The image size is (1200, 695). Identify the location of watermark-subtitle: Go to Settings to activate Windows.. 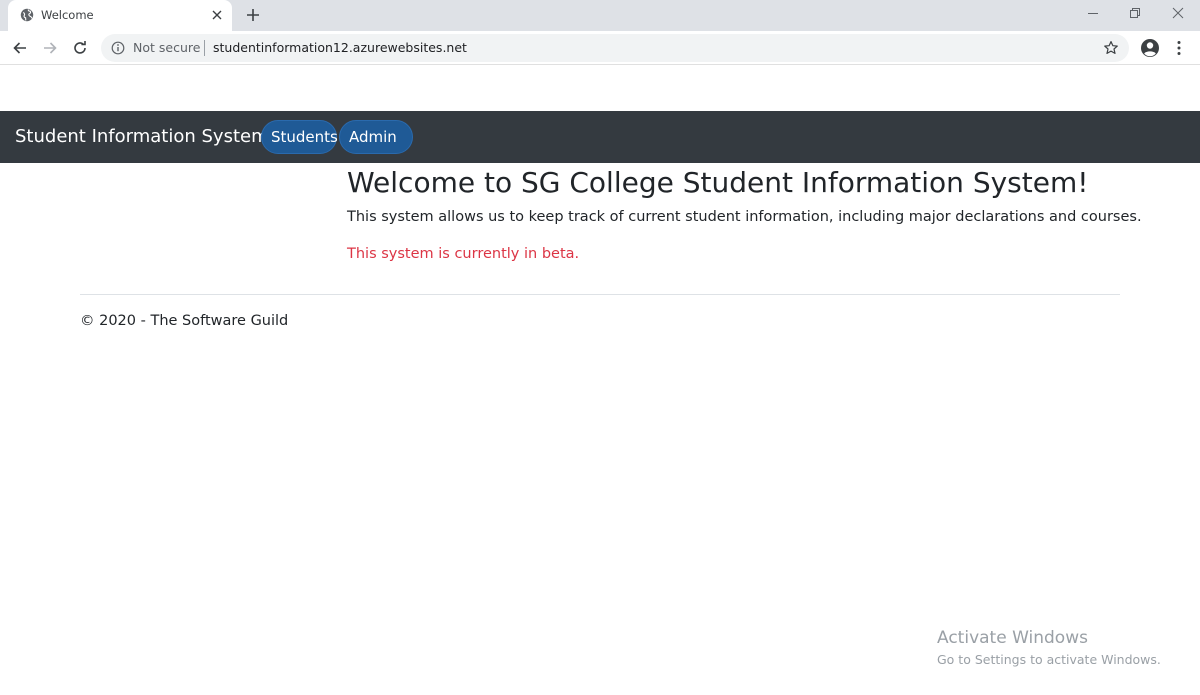
(1049, 659).